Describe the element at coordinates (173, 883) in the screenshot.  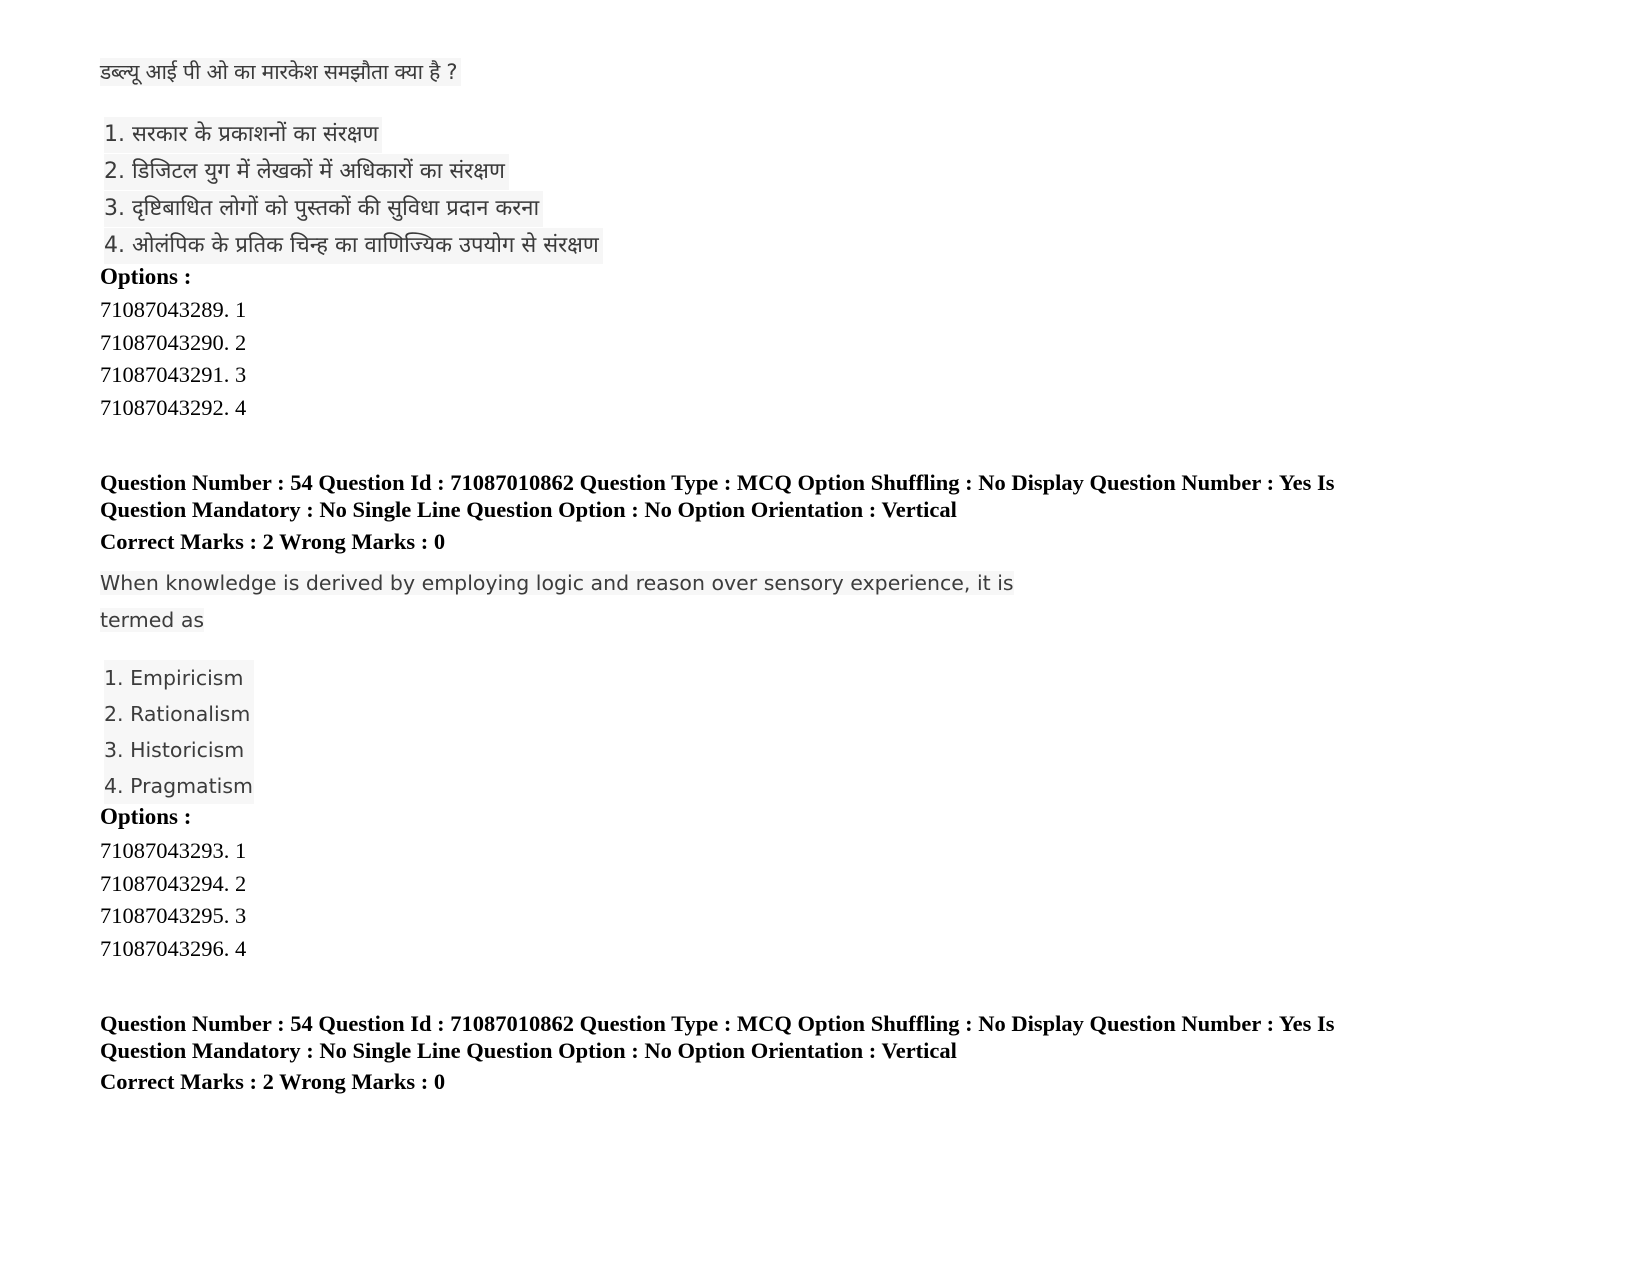
I see `option-id-item: 71087043294. 2` at that location.